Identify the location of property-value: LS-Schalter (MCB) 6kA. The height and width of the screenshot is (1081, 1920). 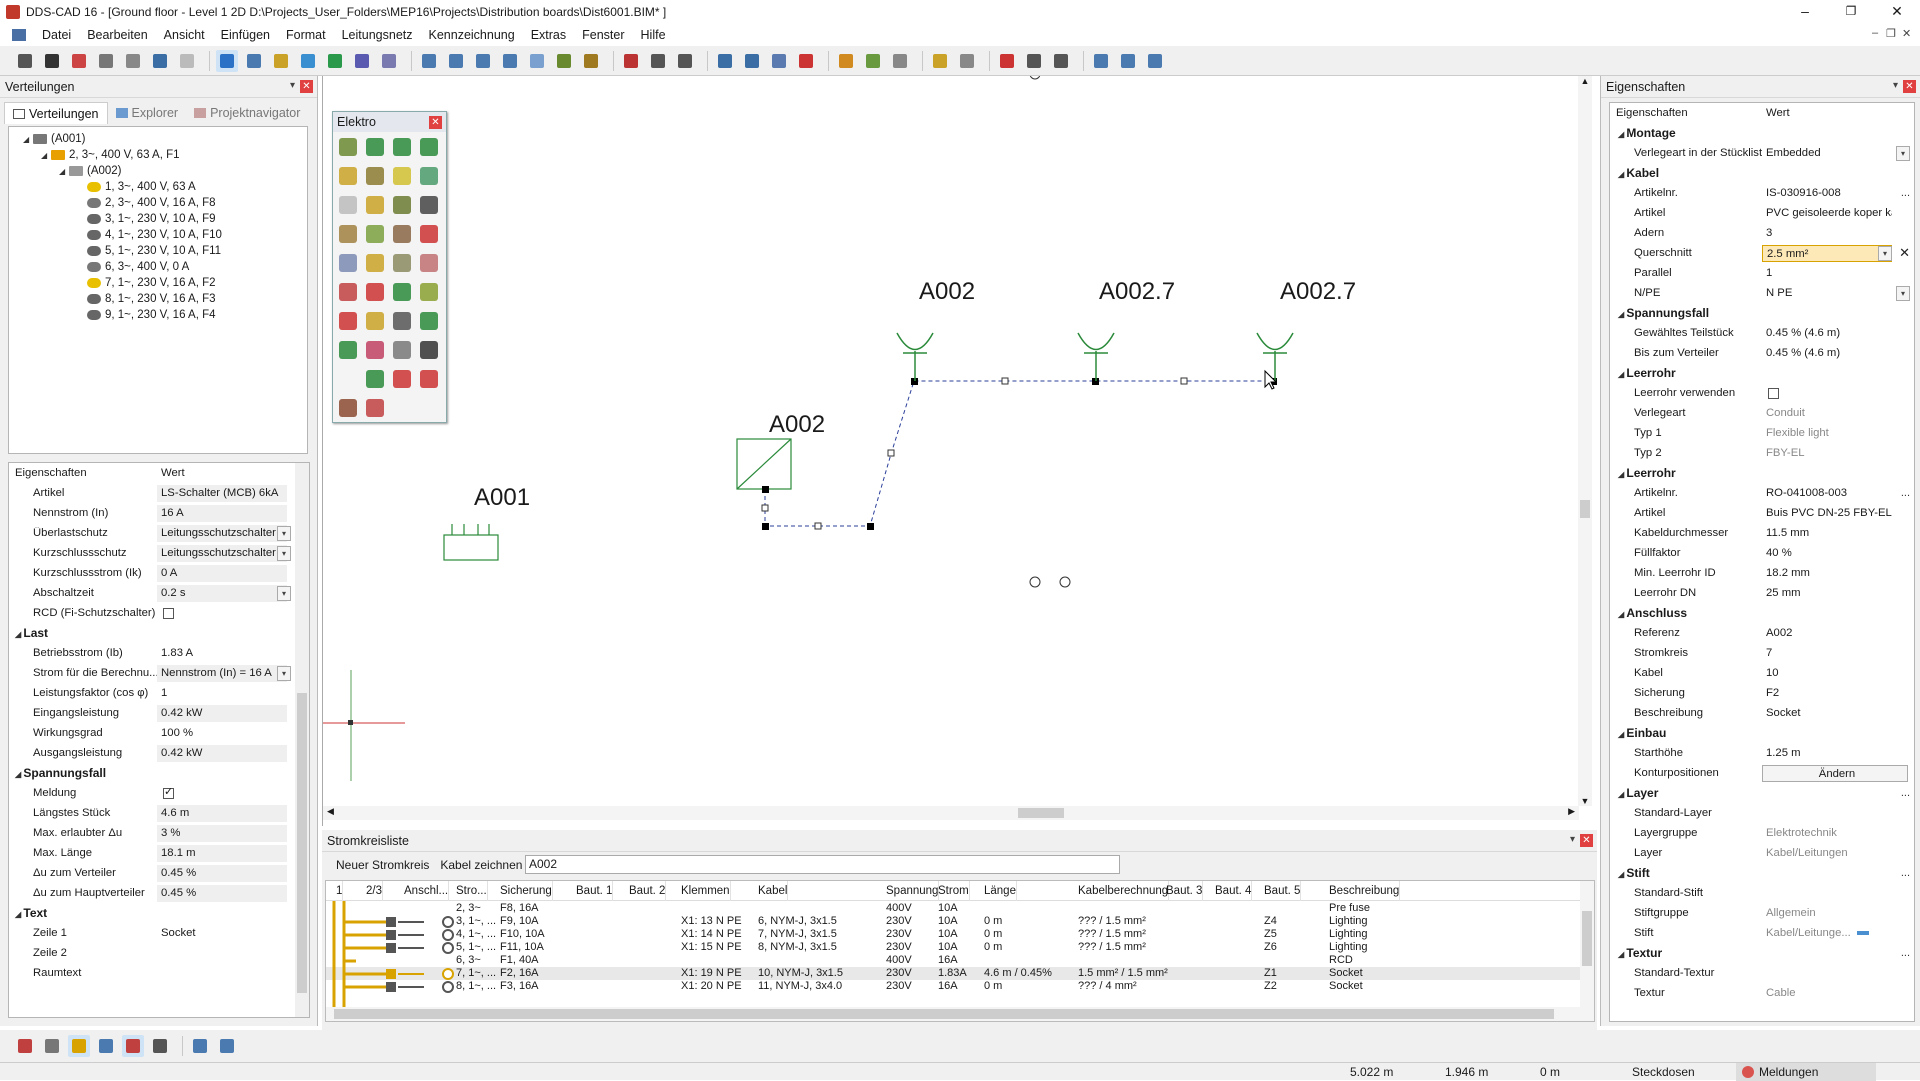
(222, 493).